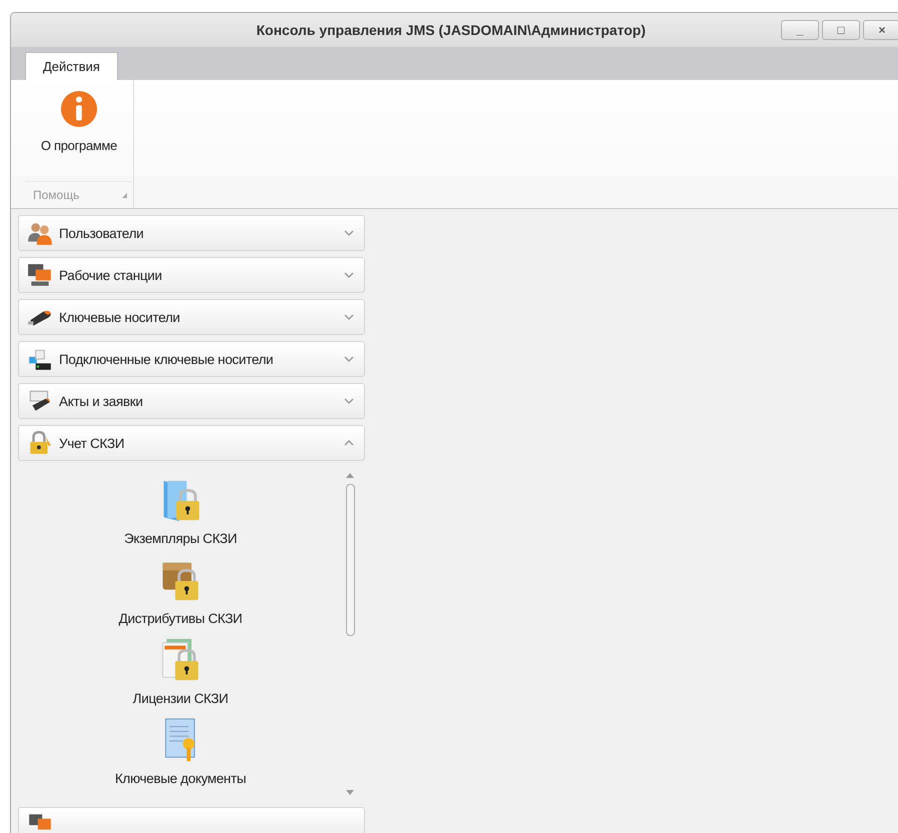 This screenshot has height=833, width=898. I want to click on info-icon, so click(79, 109).